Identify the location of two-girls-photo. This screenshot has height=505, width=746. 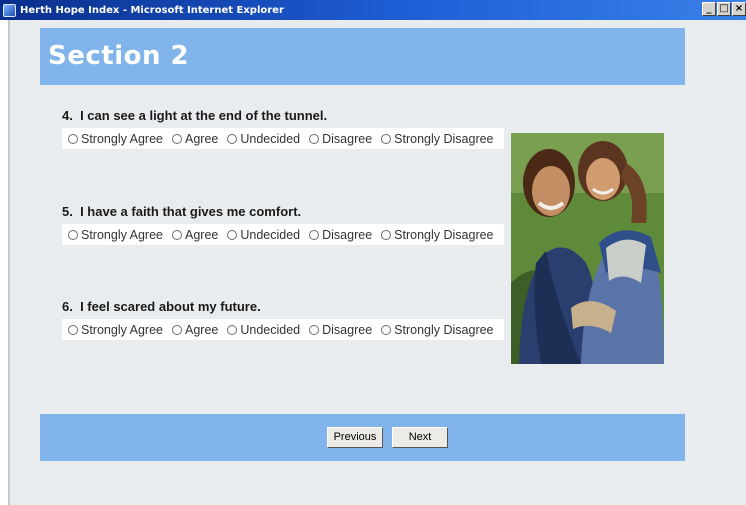
(587, 248).